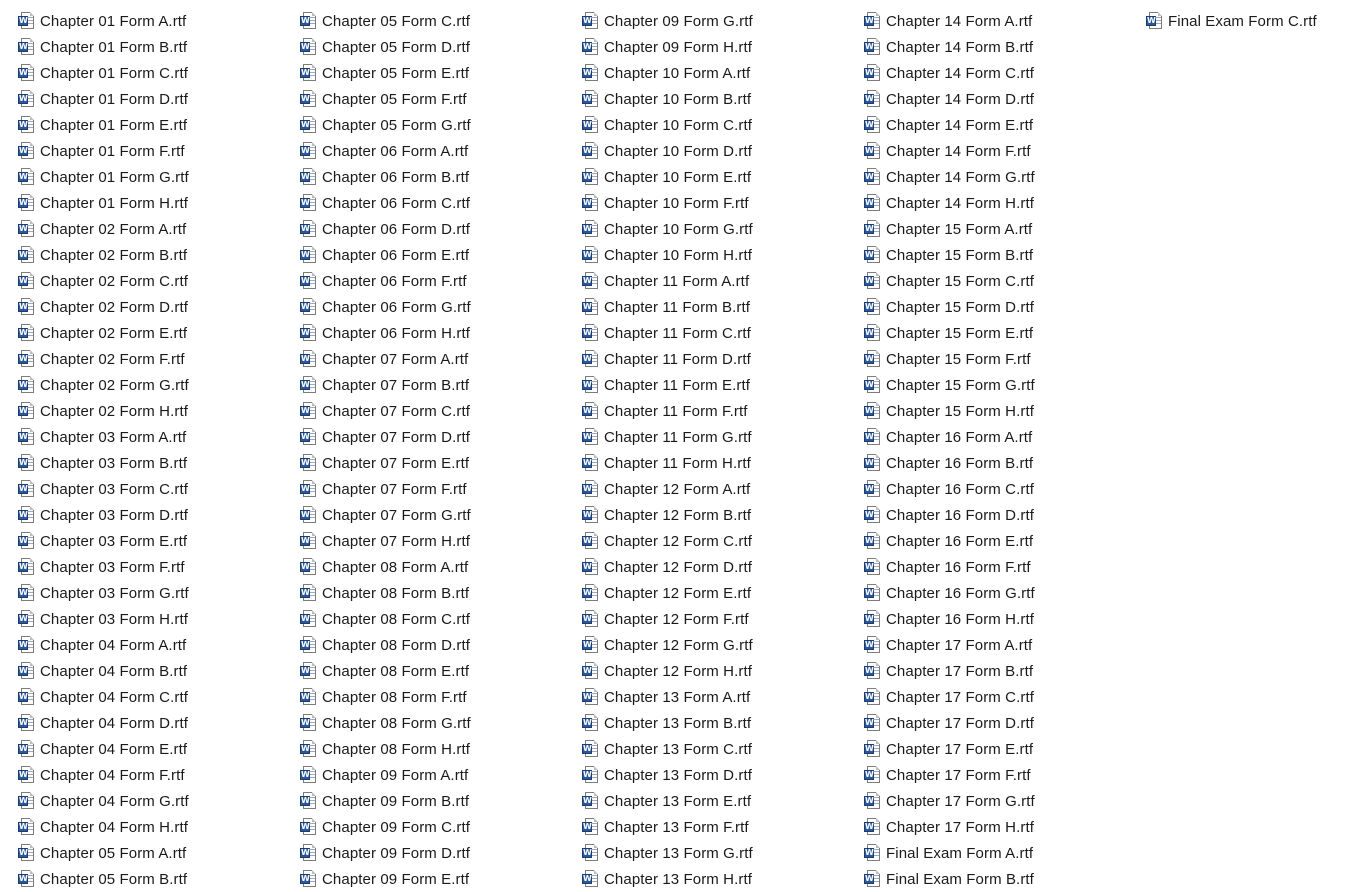 The width and height of the screenshot is (1353, 892). What do you see at coordinates (440, 619) in the screenshot?
I see `file-item: W Chapter 08 Form C.rtf` at bounding box center [440, 619].